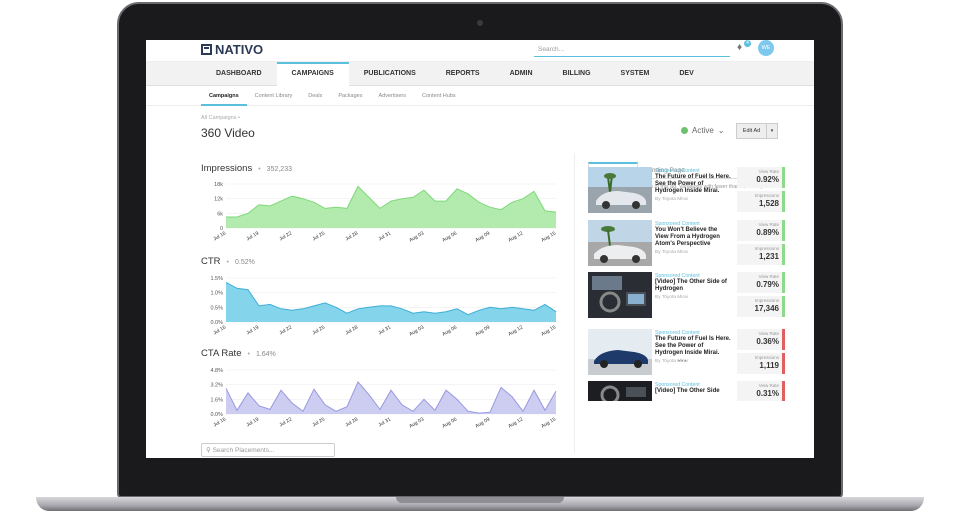 The height and width of the screenshot is (528, 960). Describe the element at coordinates (771, 131) in the screenshot. I see `caret-down-icon: ▾` at that location.